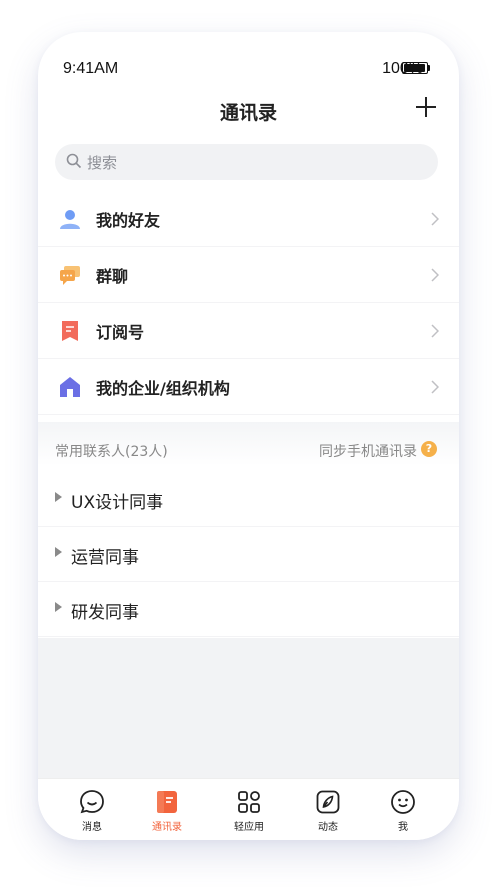 The height and width of the screenshot is (892, 504). Describe the element at coordinates (92, 802) in the screenshot. I see `message-icon` at that location.